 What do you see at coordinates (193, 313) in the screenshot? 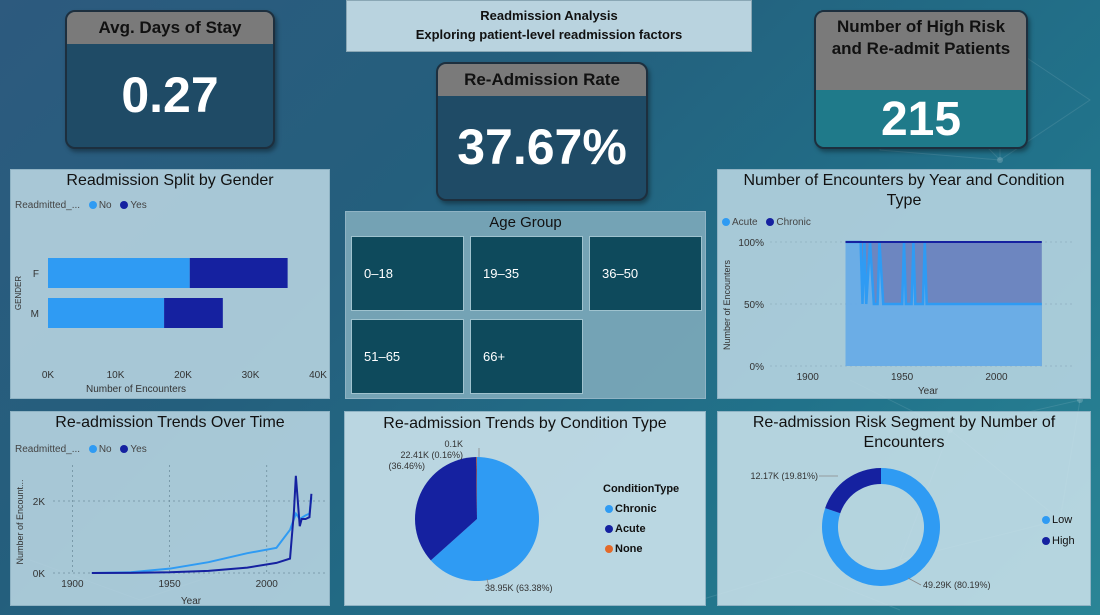
I see `bar-m-yes` at bounding box center [193, 313].